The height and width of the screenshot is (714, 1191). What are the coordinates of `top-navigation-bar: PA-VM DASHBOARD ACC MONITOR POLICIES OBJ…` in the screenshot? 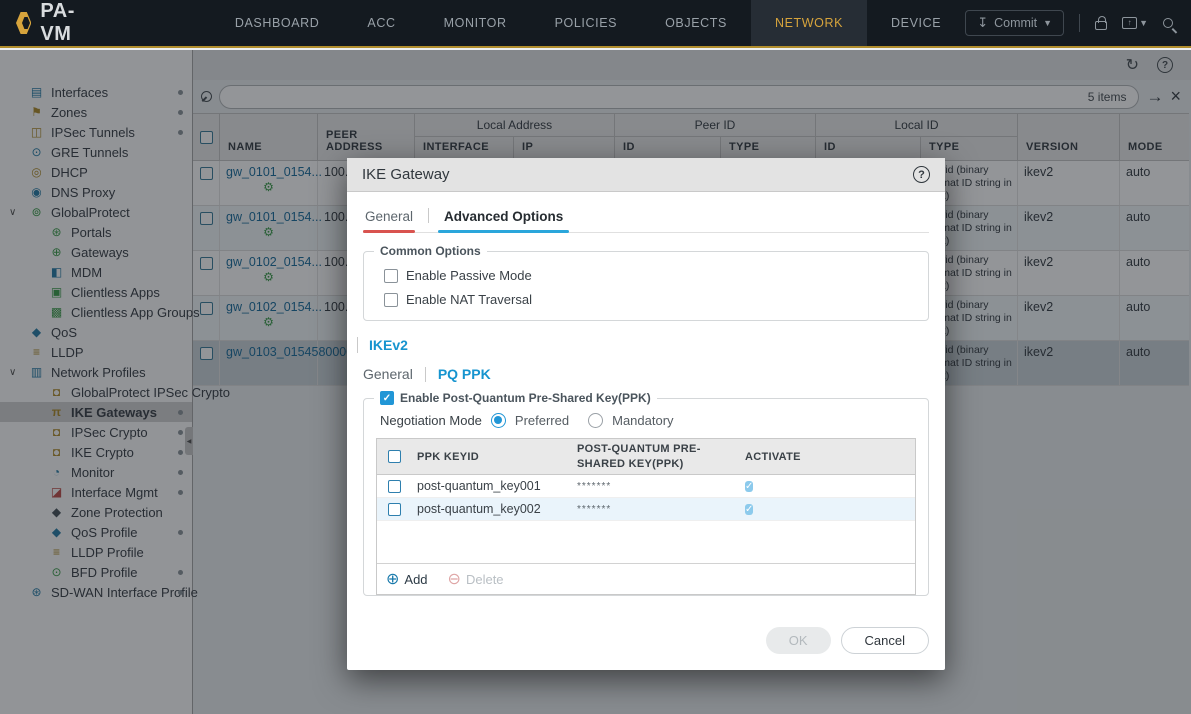 It's located at (595, 24).